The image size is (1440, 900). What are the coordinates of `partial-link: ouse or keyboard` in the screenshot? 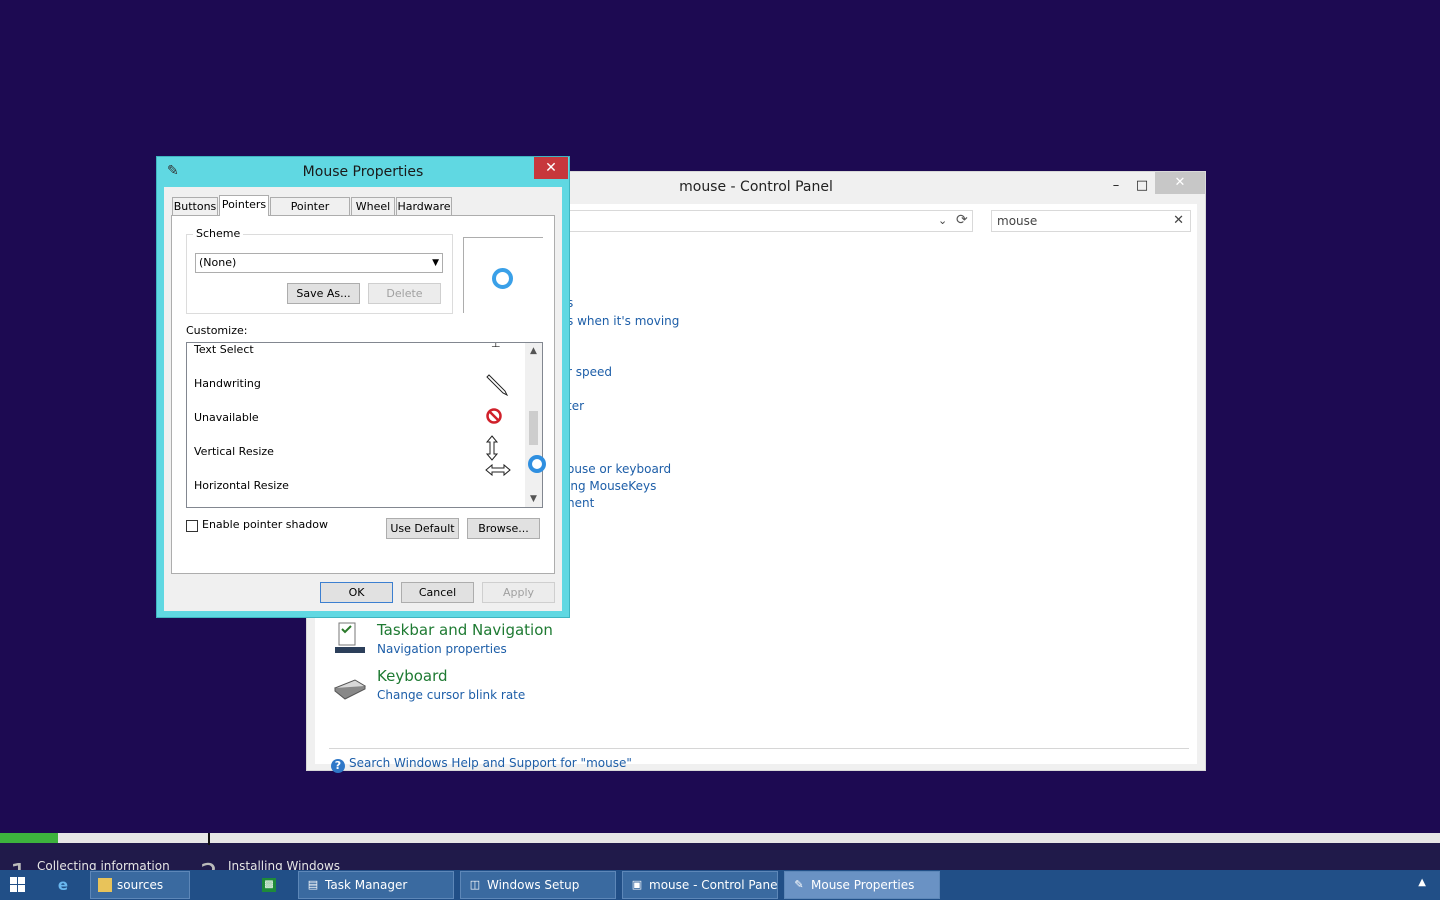 It's located at (619, 469).